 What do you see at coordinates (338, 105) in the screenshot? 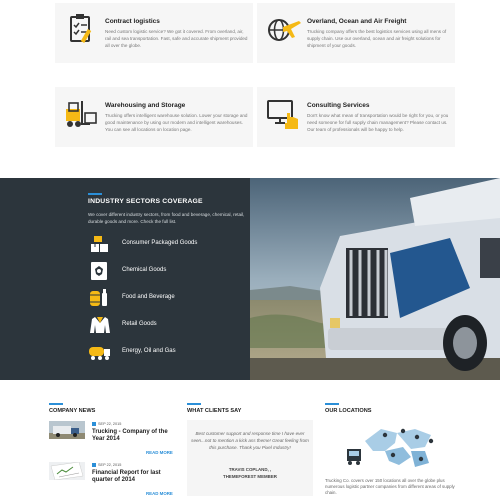
I see `service-title: Consulting Services` at bounding box center [338, 105].